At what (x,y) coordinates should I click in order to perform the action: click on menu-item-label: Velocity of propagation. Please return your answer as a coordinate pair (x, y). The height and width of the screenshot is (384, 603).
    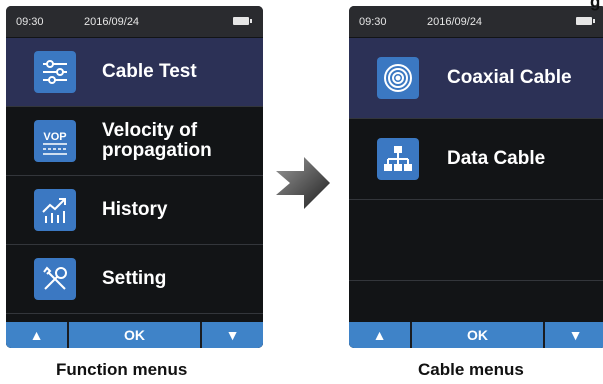
    Looking at the image, I should click on (157, 140).